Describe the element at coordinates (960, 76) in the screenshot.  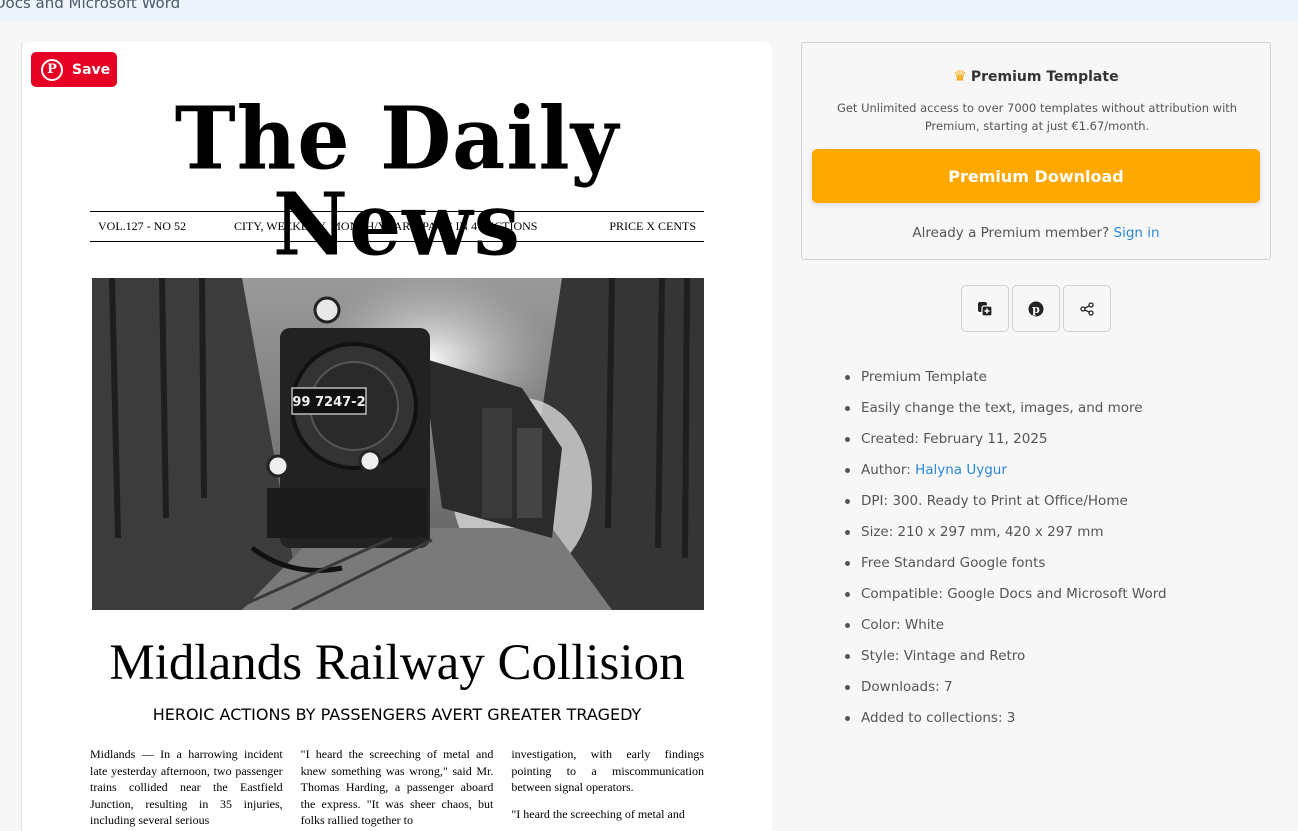
I see `crown-icon: ♛` at that location.